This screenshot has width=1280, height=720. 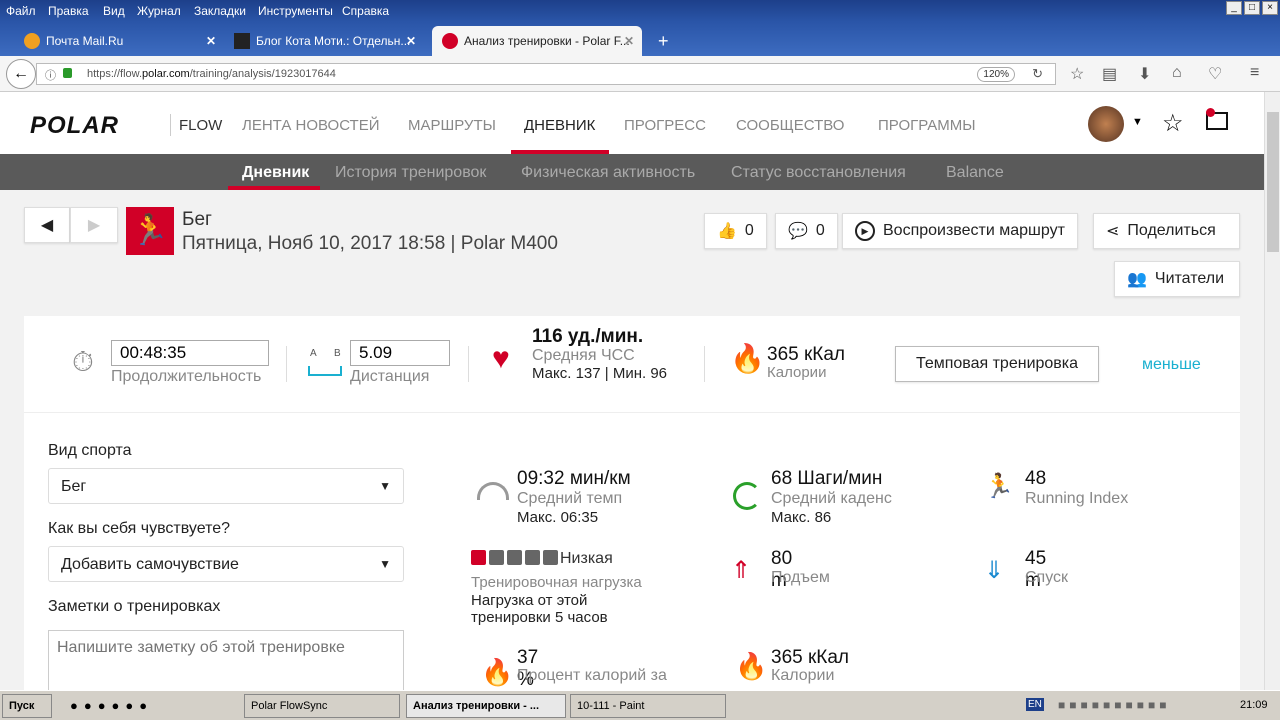 What do you see at coordinates (960, 231) in the screenshot?
I see `play-route-button: ▶ Воспроизвести маршрут` at bounding box center [960, 231].